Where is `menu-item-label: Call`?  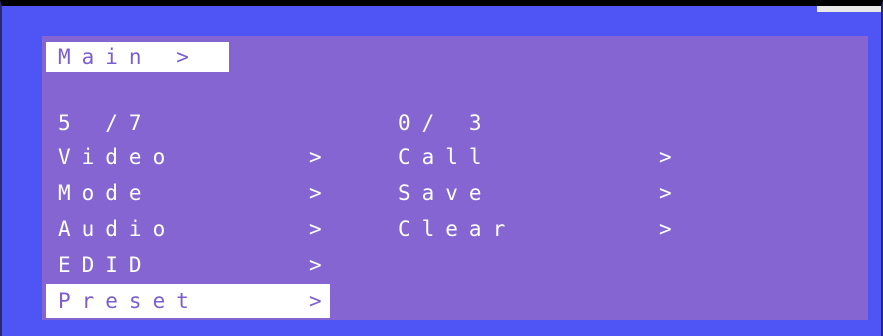
menu-item-label: Call is located at coordinates (445, 157).